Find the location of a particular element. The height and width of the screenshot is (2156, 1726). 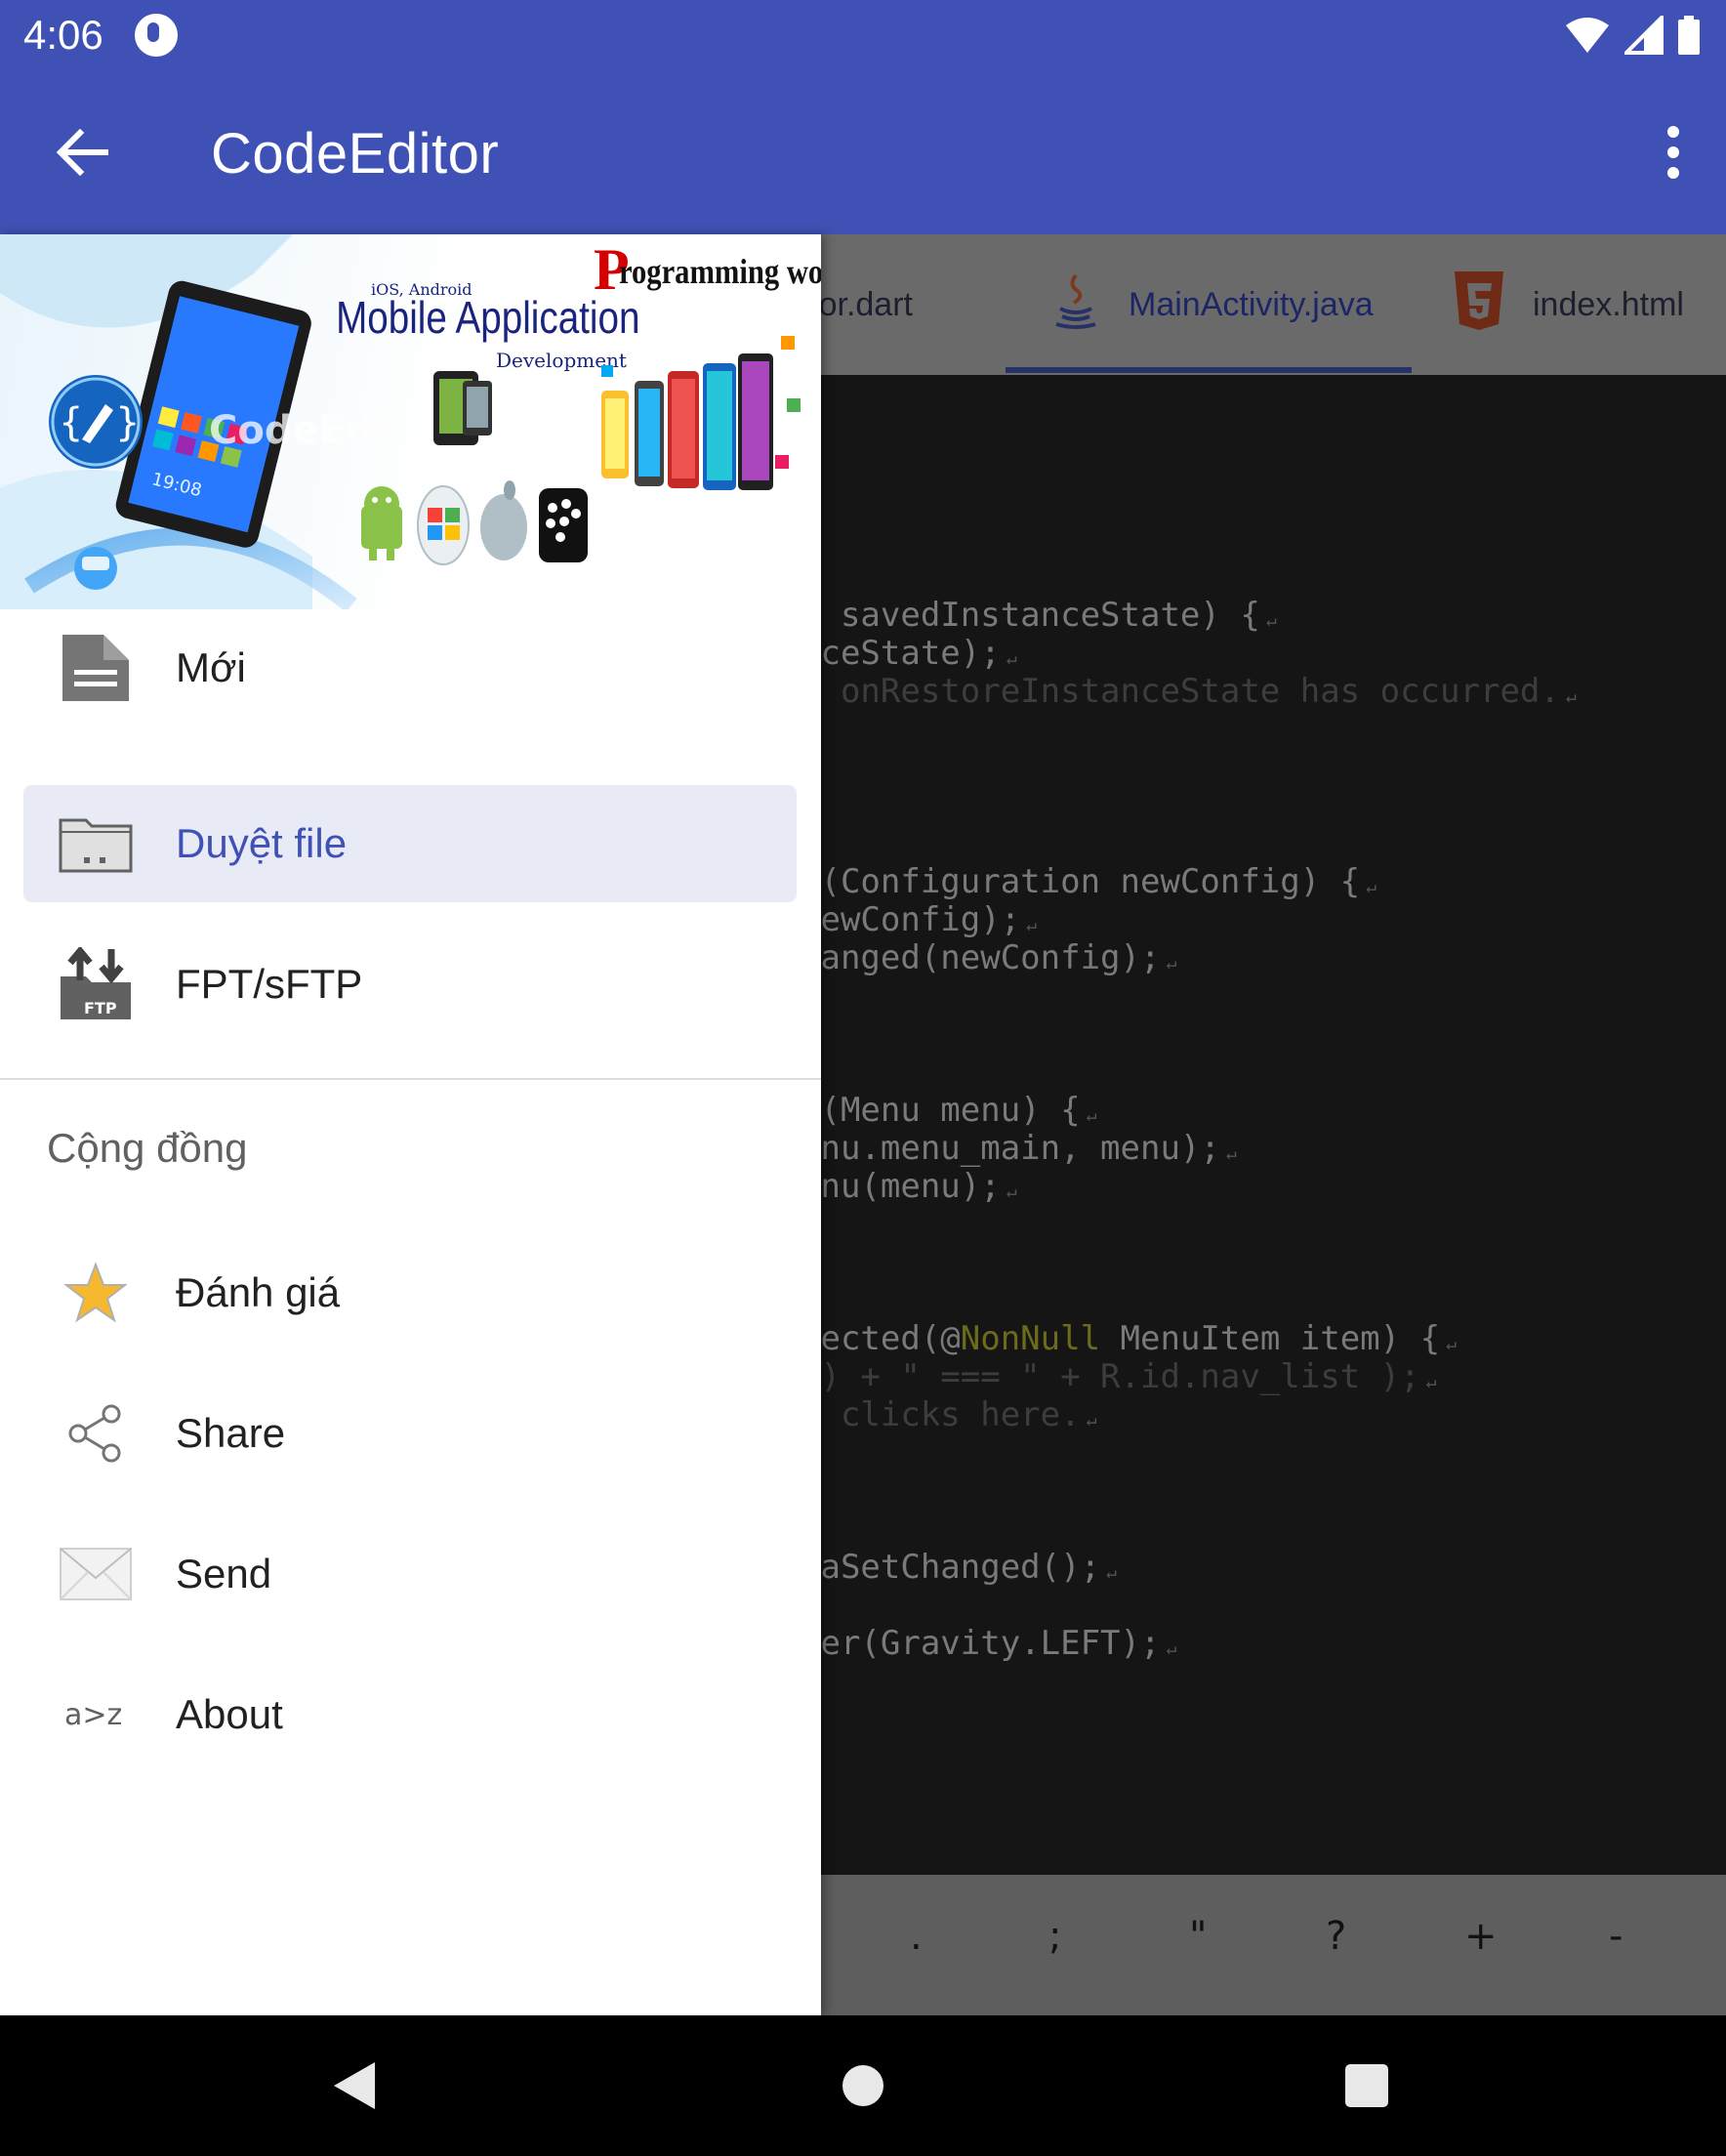

star-icon is located at coordinates (96, 1293).